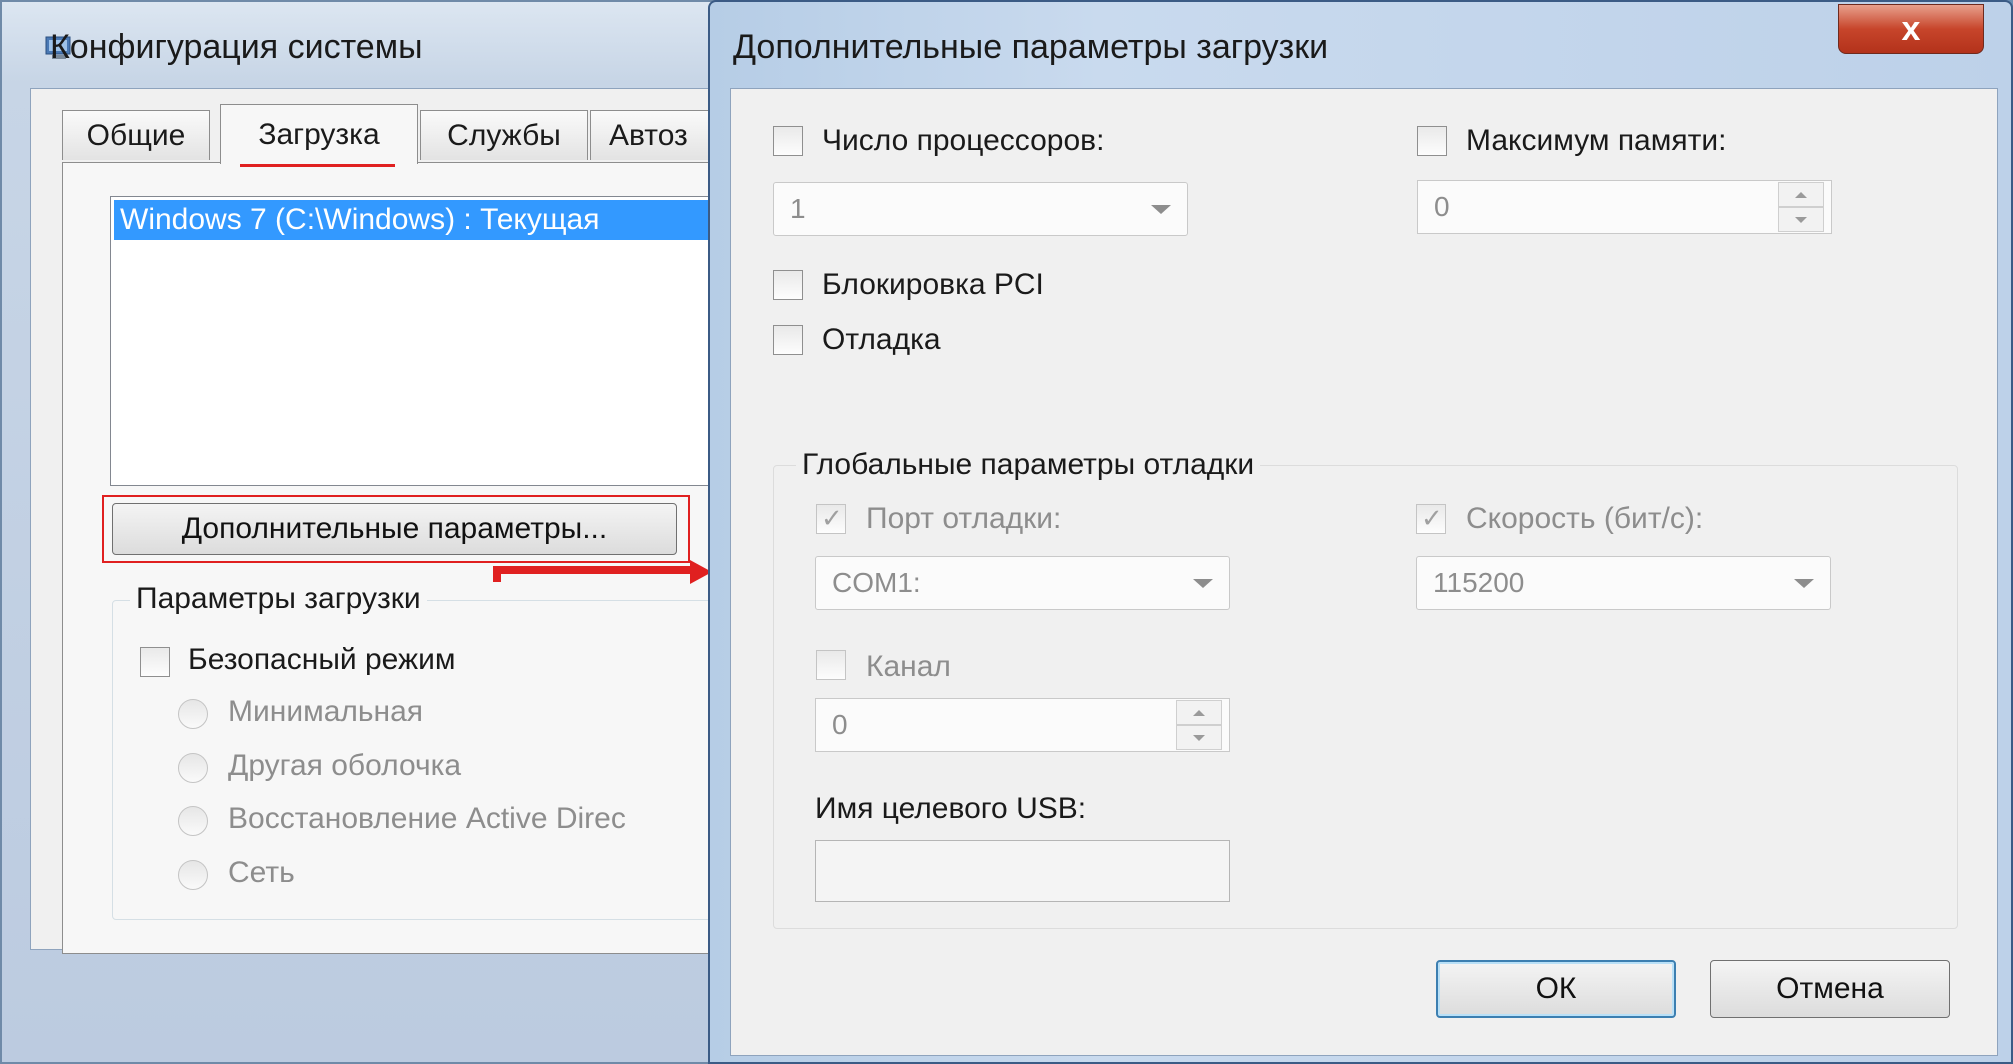 This screenshot has width=2013, height=1064. What do you see at coordinates (236, 47) in the screenshot?
I see `window-title: Конфигурация системы` at bounding box center [236, 47].